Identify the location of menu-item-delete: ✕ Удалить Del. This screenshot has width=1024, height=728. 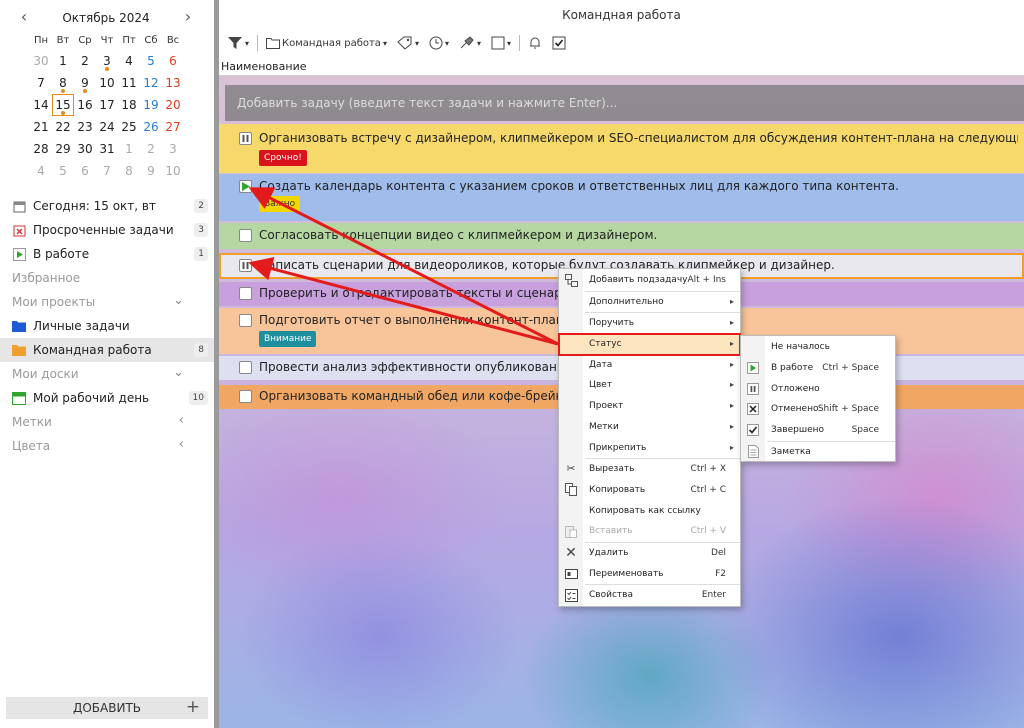
(649, 553).